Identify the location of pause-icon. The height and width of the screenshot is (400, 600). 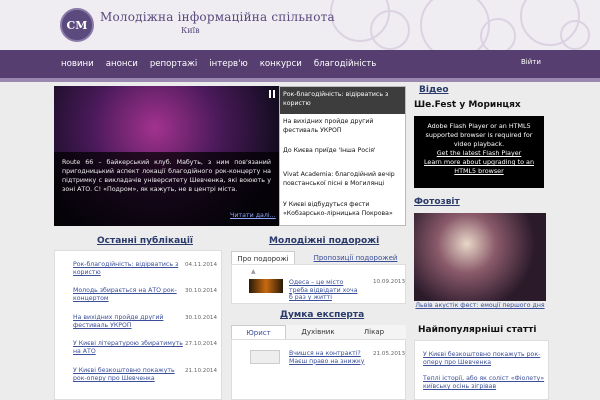
(272, 95).